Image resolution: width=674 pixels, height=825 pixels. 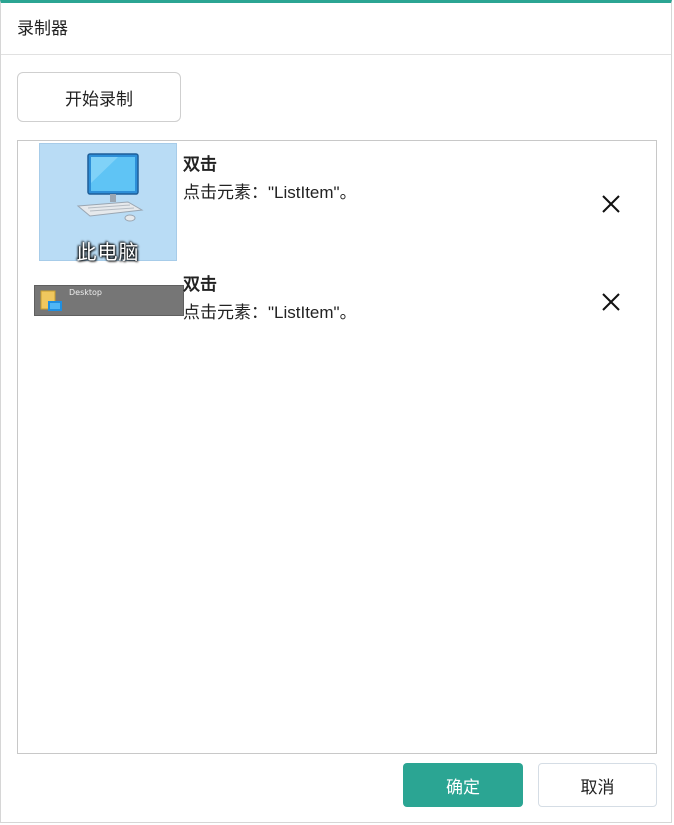 I want to click on window-title: 录制器, so click(x=42, y=28).